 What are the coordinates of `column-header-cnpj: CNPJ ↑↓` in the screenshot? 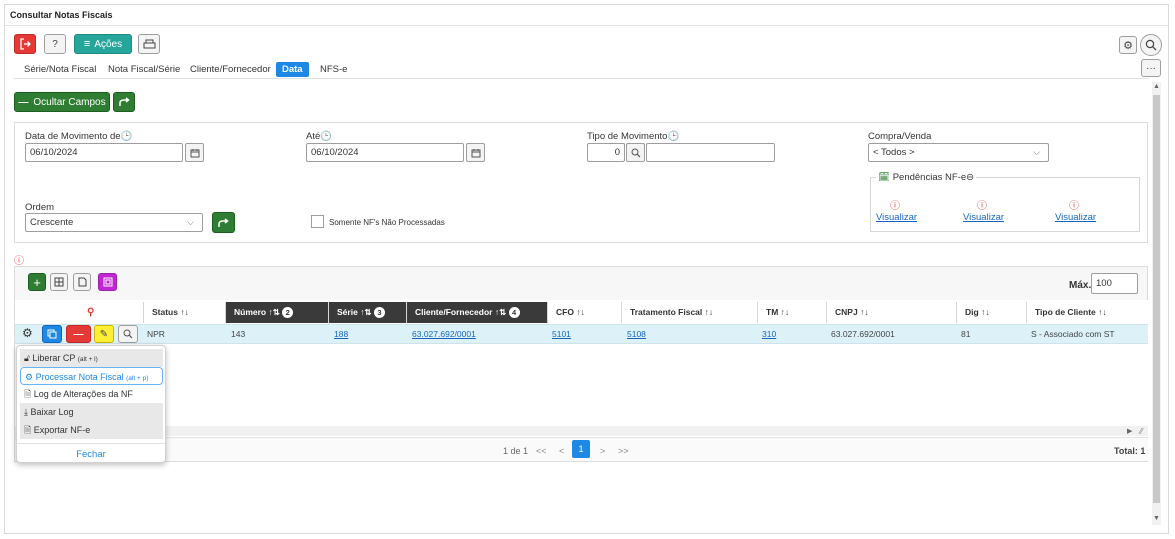 It's located at (892, 312).